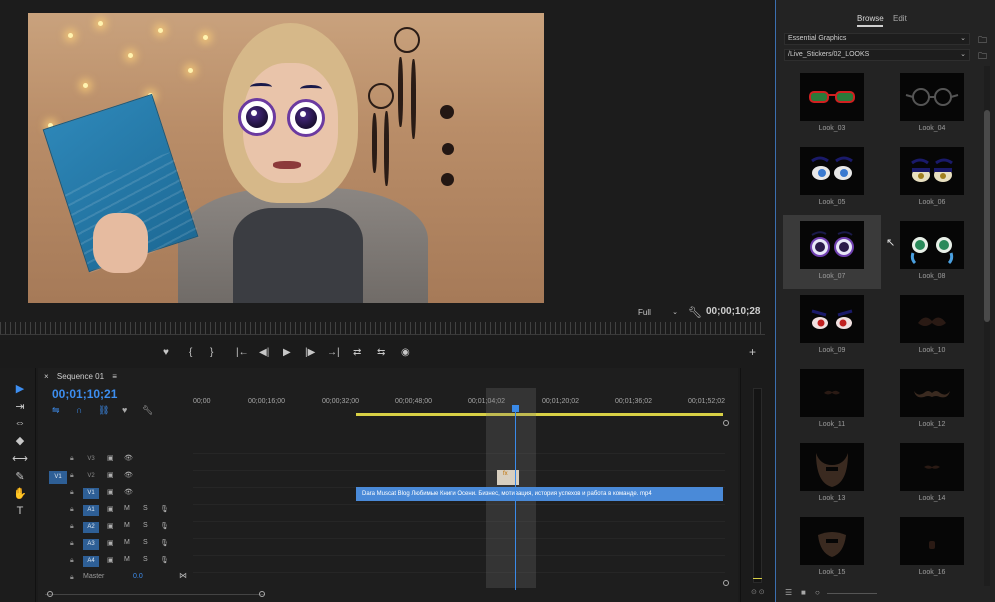 The height and width of the screenshot is (602, 995). What do you see at coordinates (932, 326) in the screenshot?
I see `sticker-tile-look-10: Look_10` at bounding box center [932, 326].